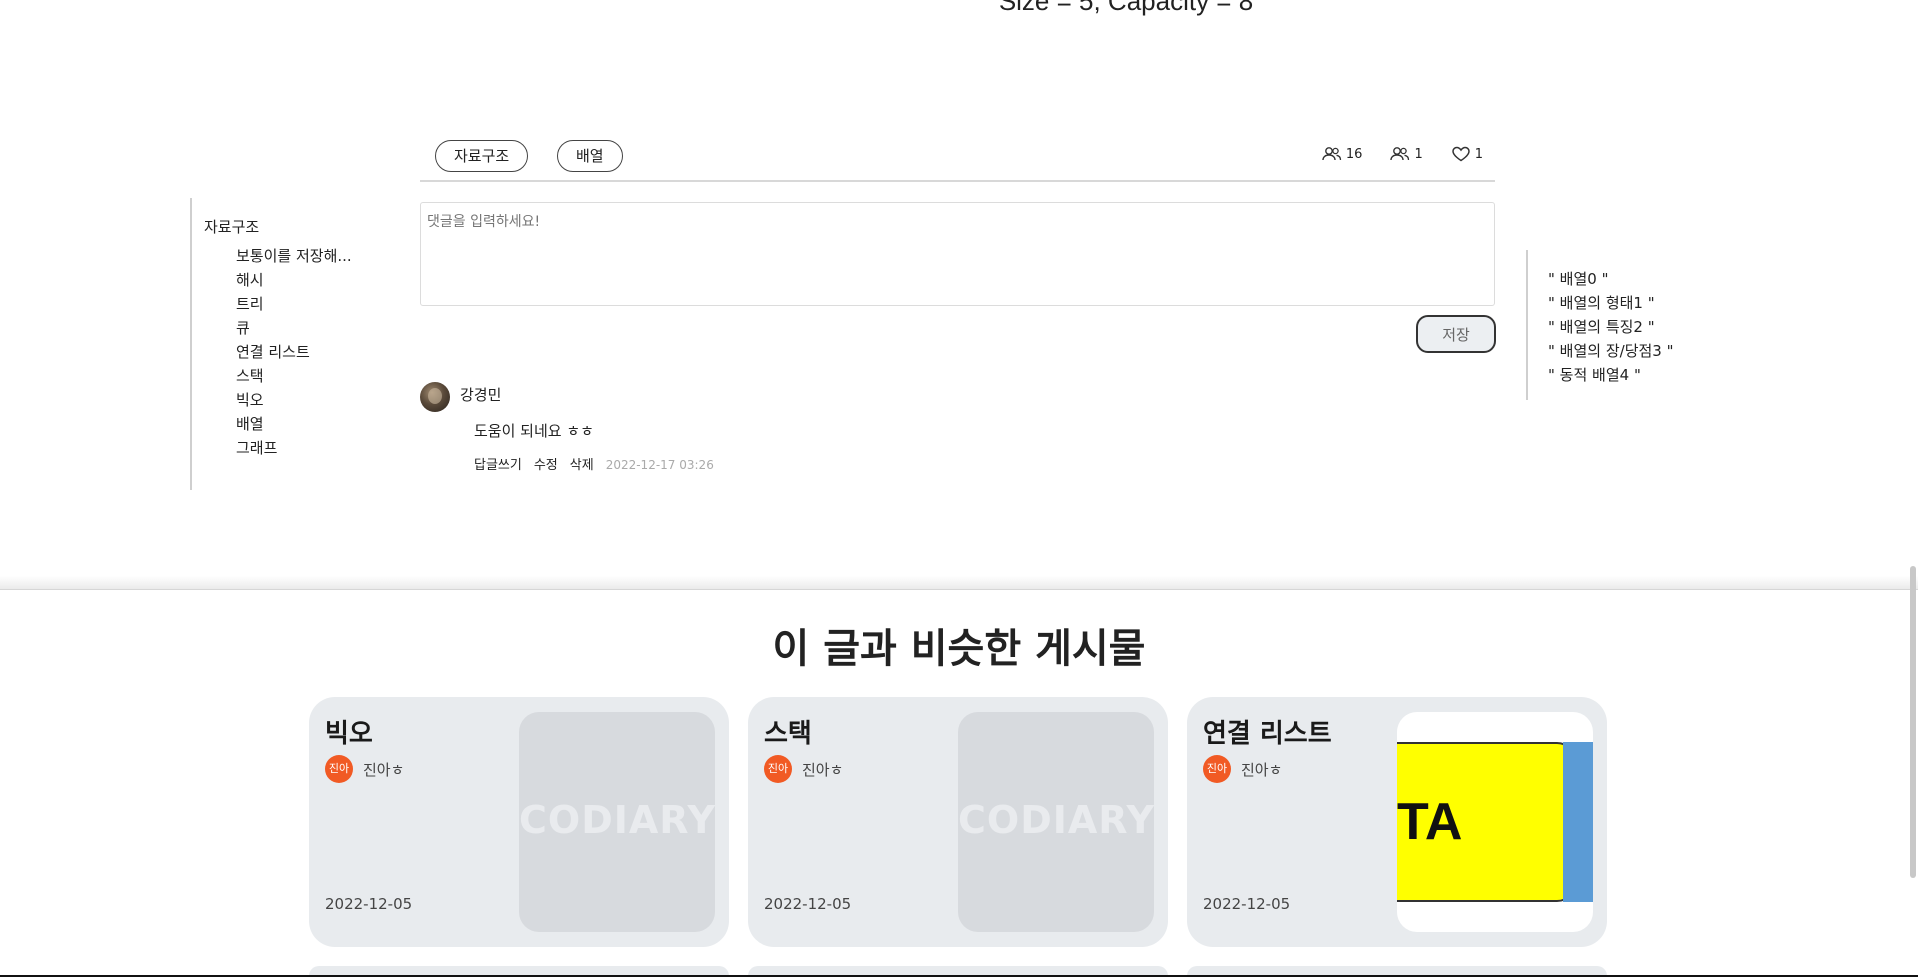 This screenshot has height=977, width=1918. What do you see at coordinates (582, 463) in the screenshot?
I see `delete-button: 삭제` at bounding box center [582, 463].